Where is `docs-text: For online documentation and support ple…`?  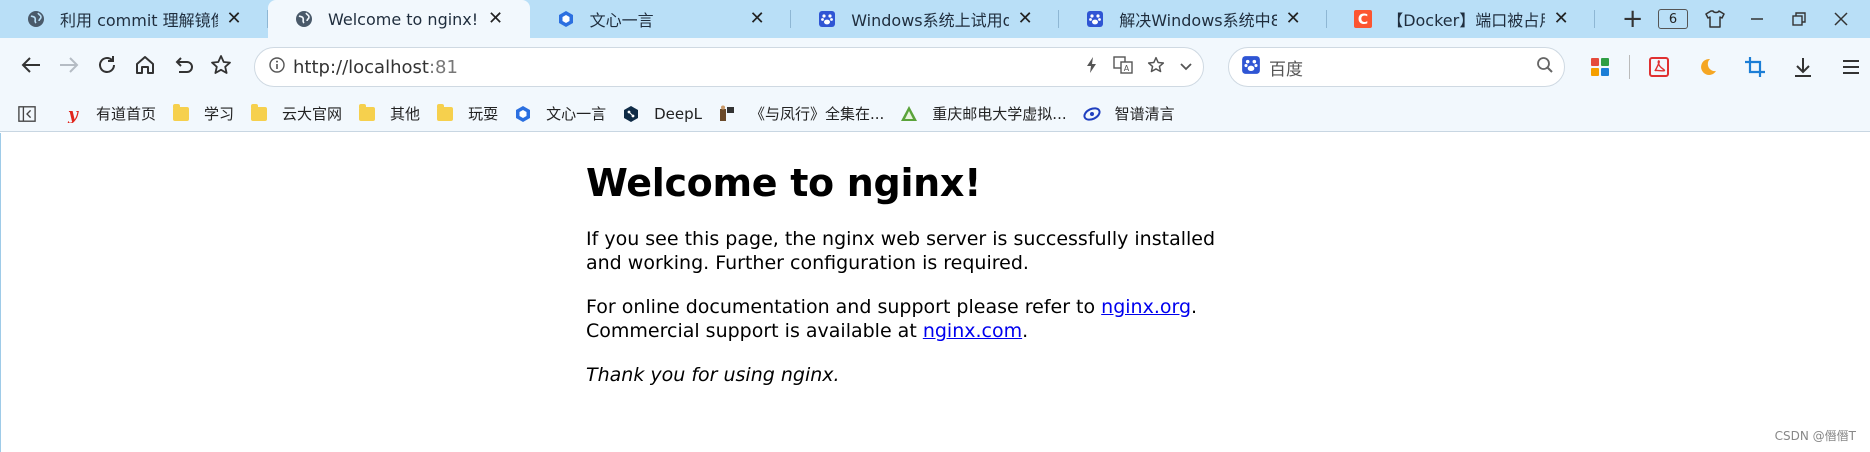
docs-text: For online documentation and support ple… is located at coordinates (844, 307).